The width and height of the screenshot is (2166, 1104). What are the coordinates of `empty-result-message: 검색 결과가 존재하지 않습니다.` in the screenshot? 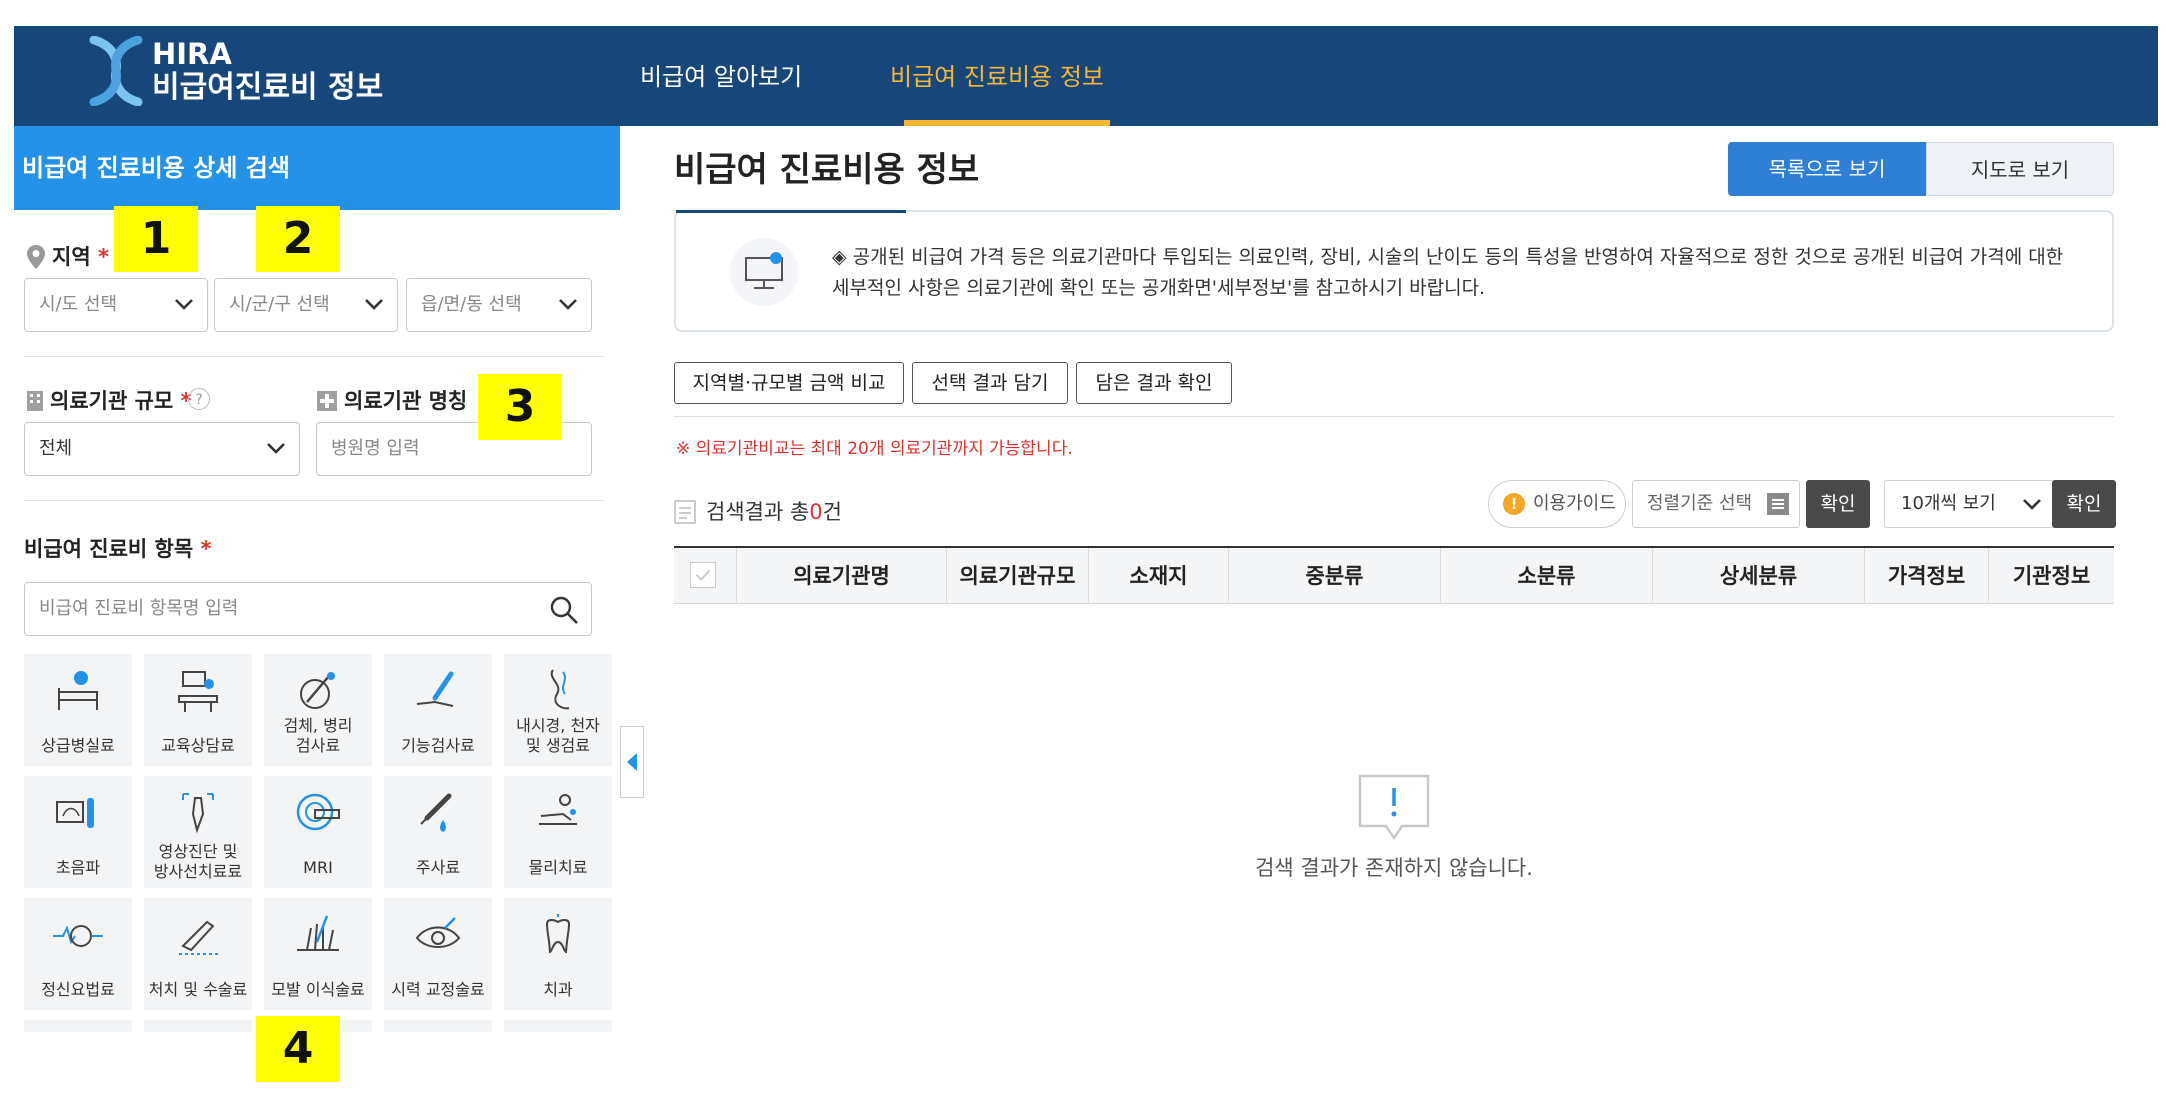 It's located at (1394, 868).